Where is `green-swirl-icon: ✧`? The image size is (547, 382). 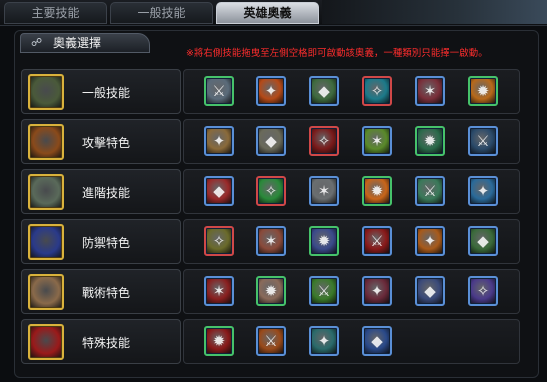
green-swirl-icon: ✧ is located at coordinates (271, 191).